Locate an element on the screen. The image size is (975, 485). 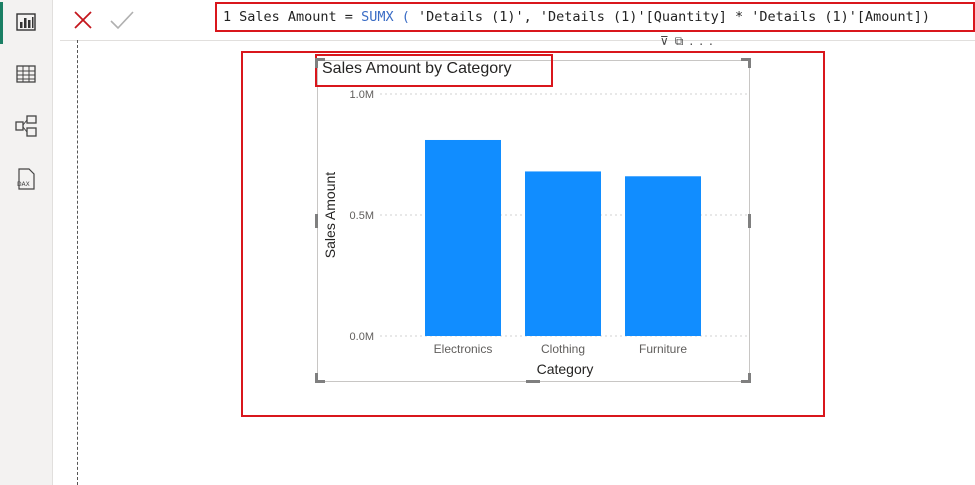
y-tick-label: 0.5M is located at coordinates (362, 216).